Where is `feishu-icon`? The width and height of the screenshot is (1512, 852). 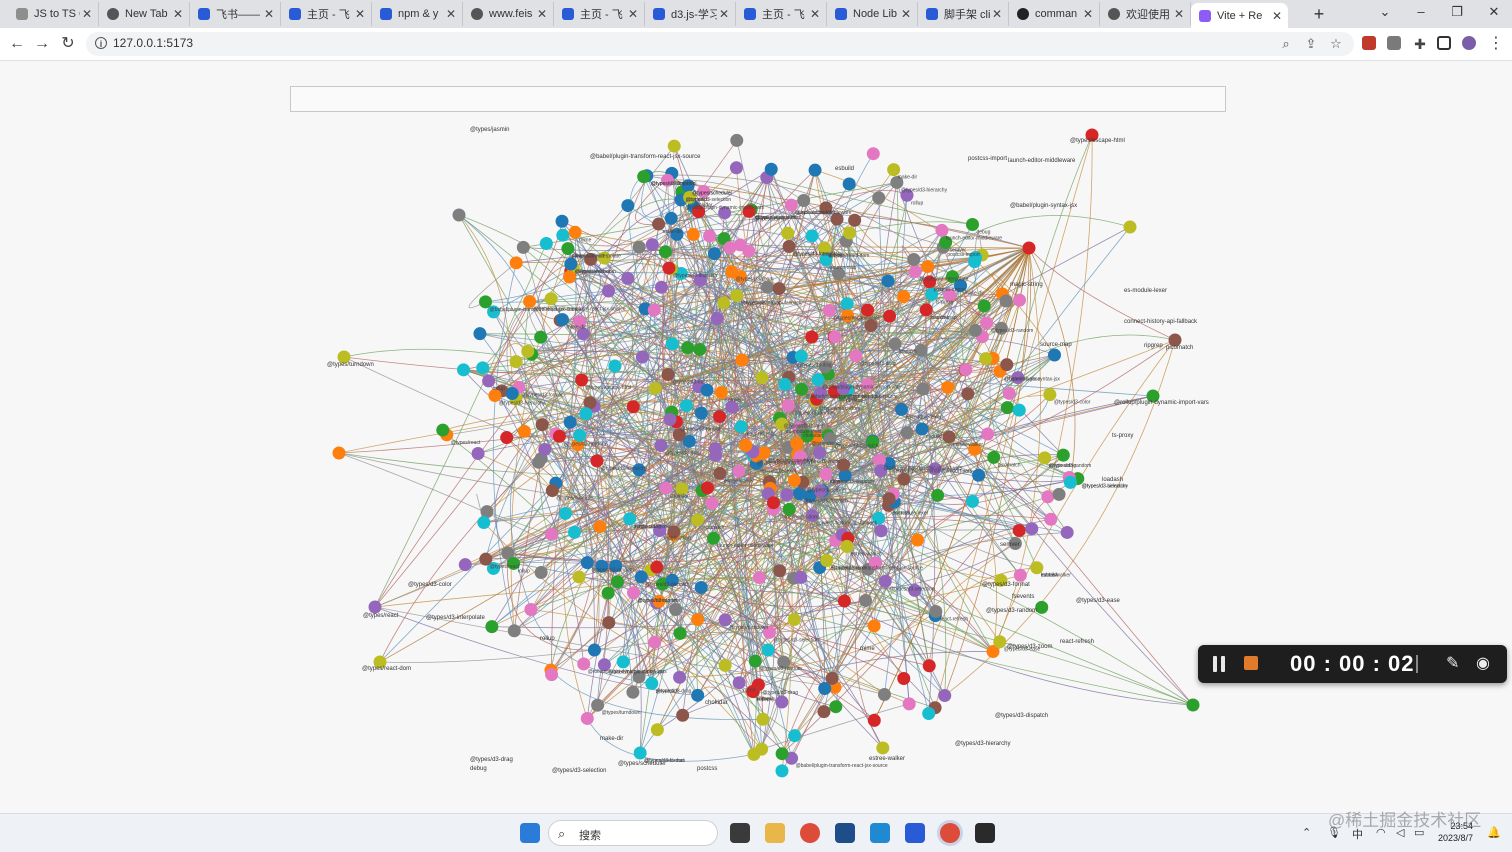 feishu-icon is located at coordinates (915, 833).